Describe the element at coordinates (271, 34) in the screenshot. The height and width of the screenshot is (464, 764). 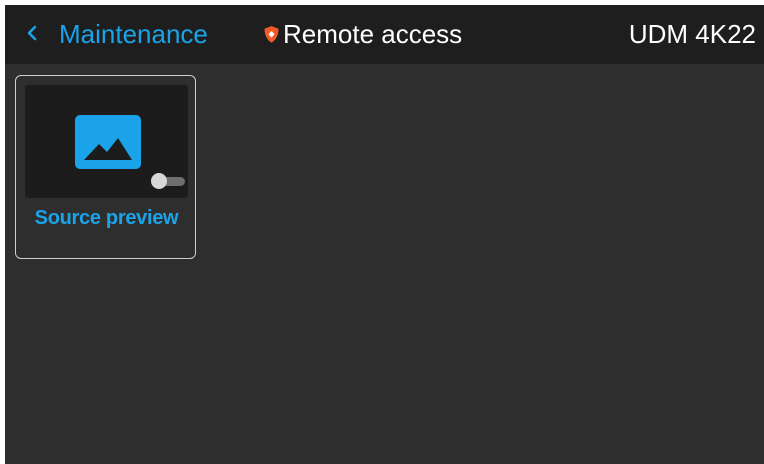
I see `shield-icon` at that location.